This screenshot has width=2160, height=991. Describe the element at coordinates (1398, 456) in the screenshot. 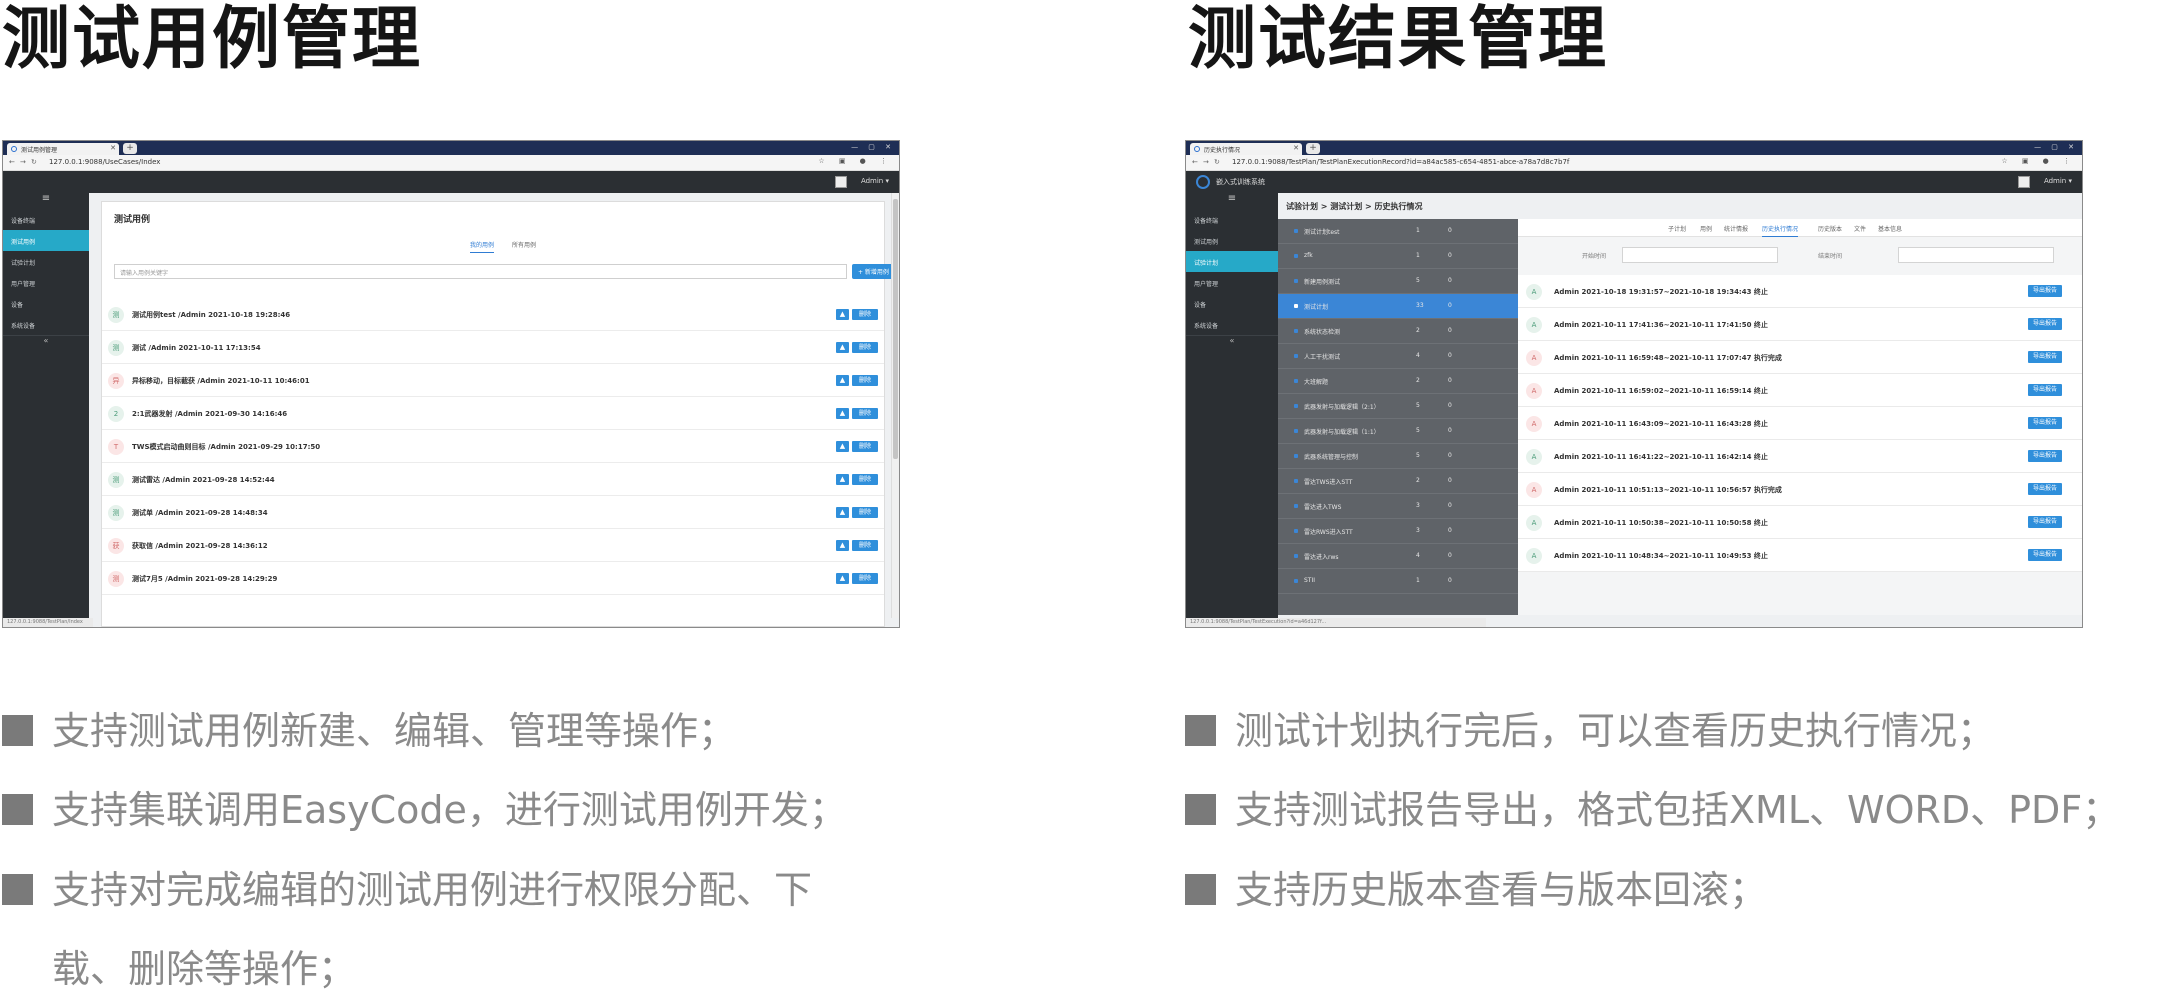

I see `list-item: 武器系统管理与控制 5 0` at that location.